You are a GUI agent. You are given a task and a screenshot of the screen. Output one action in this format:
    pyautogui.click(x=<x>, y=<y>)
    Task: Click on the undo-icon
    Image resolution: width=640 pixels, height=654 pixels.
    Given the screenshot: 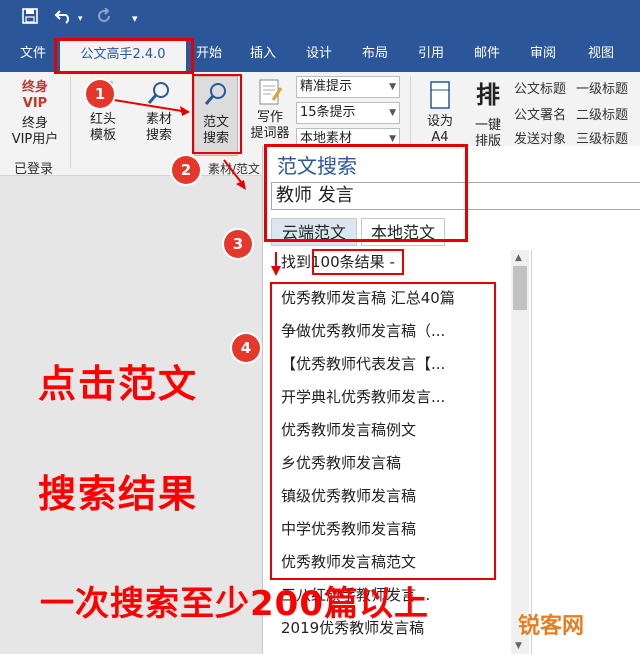 What is the action you would take?
    pyautogui.click(x=64, y=18)
    